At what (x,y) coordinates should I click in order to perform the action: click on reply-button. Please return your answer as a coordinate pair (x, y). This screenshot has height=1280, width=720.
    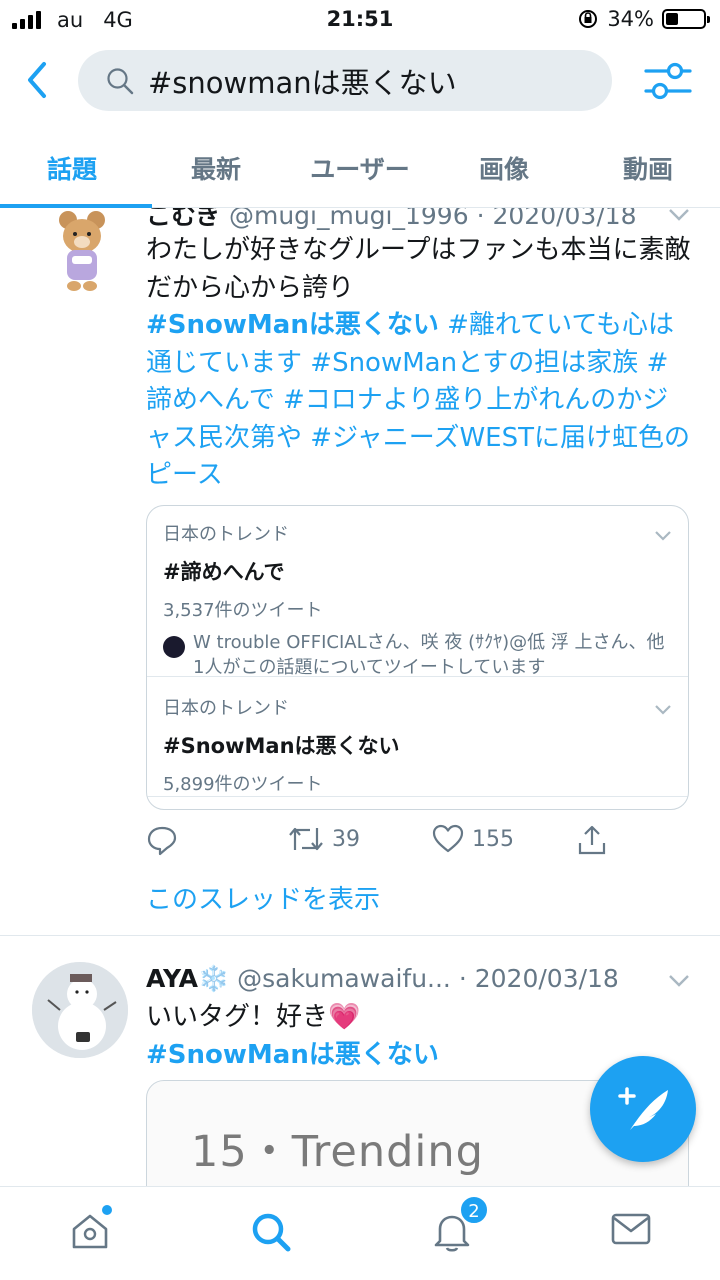
    Looking at the image, I should click on (162, 840).